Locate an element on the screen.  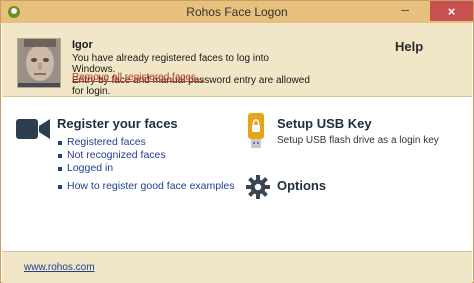
face-photo is located at coordinates (39, 63).